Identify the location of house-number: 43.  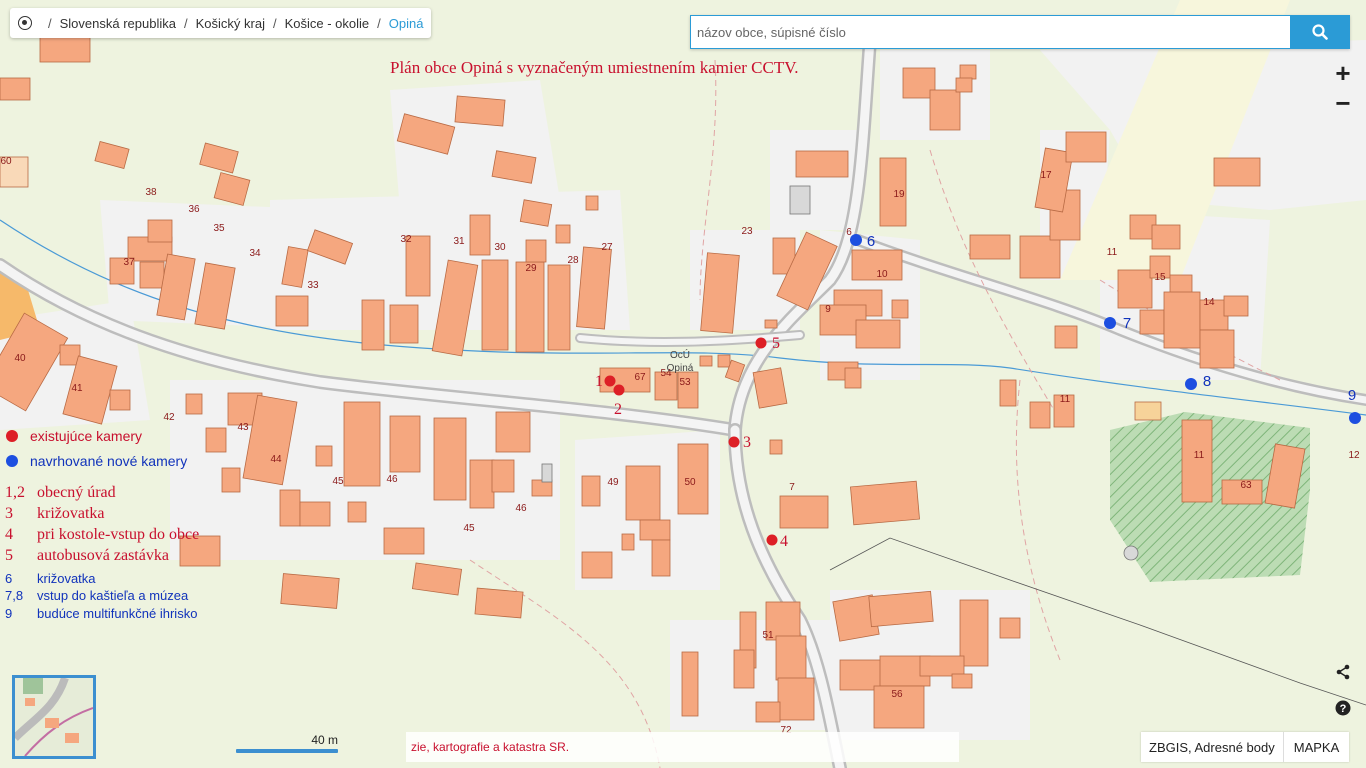
(243, 427).